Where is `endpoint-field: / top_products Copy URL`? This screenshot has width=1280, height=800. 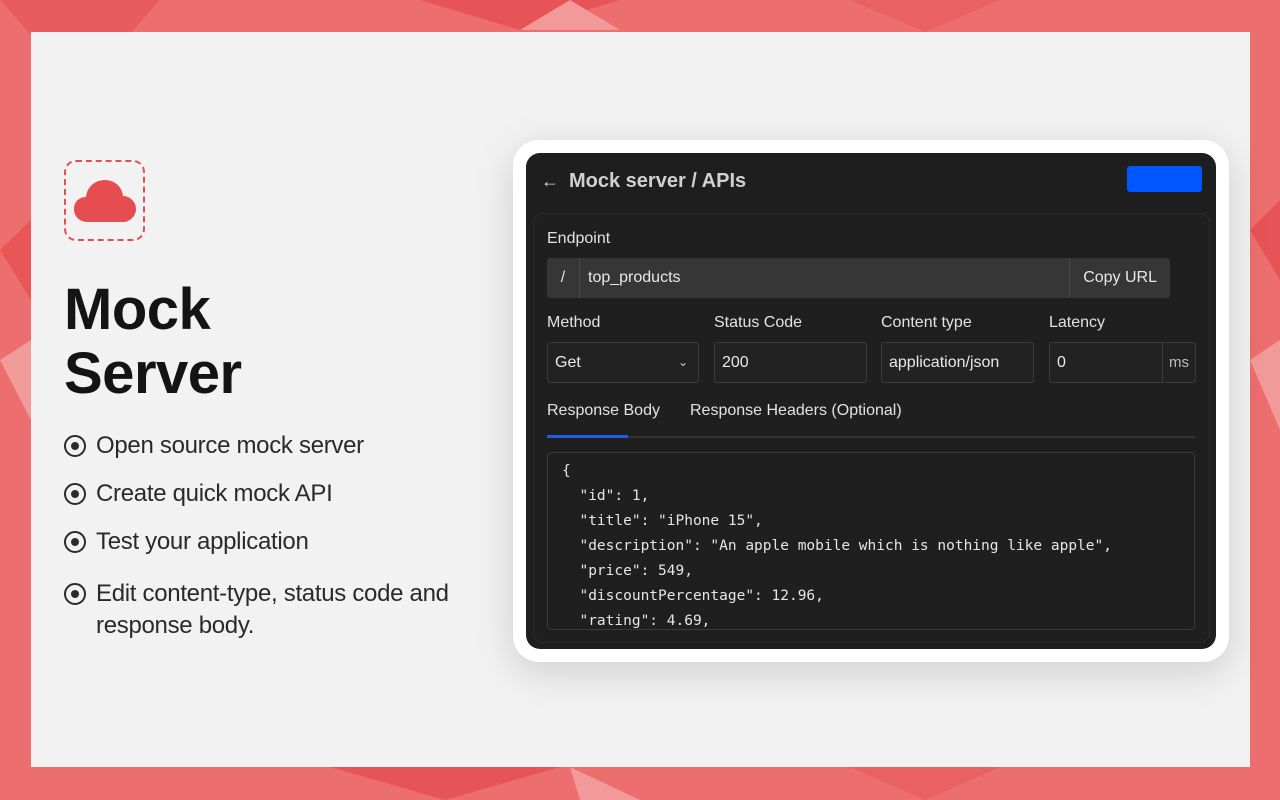 endpoint-field: / top_products Copy URL is located at coordinates (858, 278).